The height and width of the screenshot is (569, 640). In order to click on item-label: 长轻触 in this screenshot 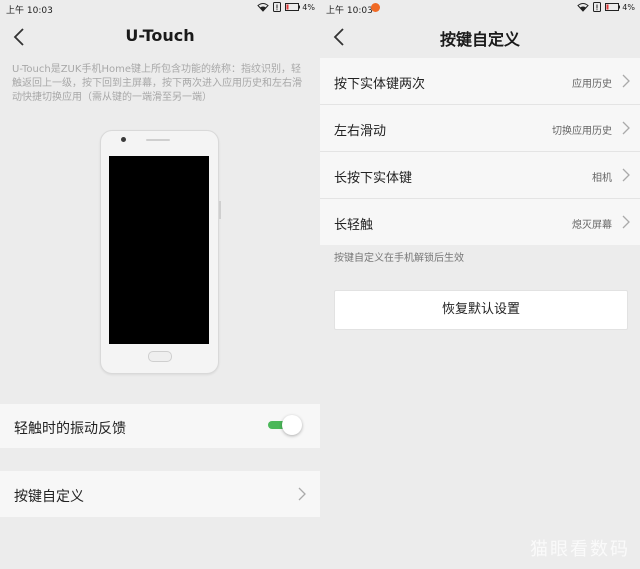, I will do `click(354, 225)`.